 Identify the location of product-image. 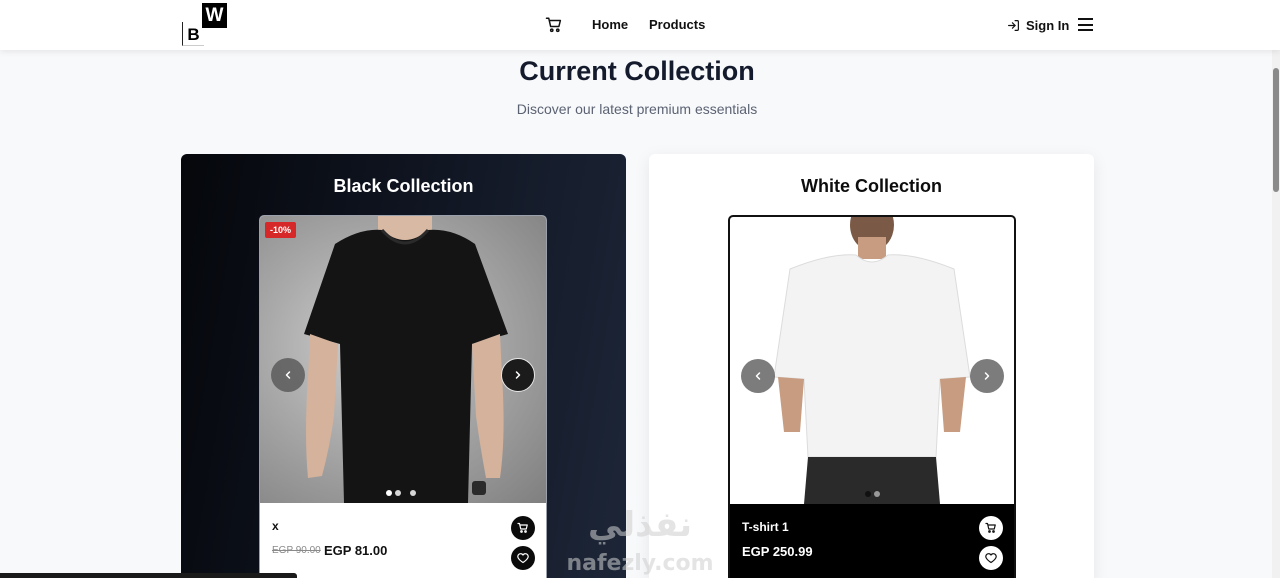
(872, 360).